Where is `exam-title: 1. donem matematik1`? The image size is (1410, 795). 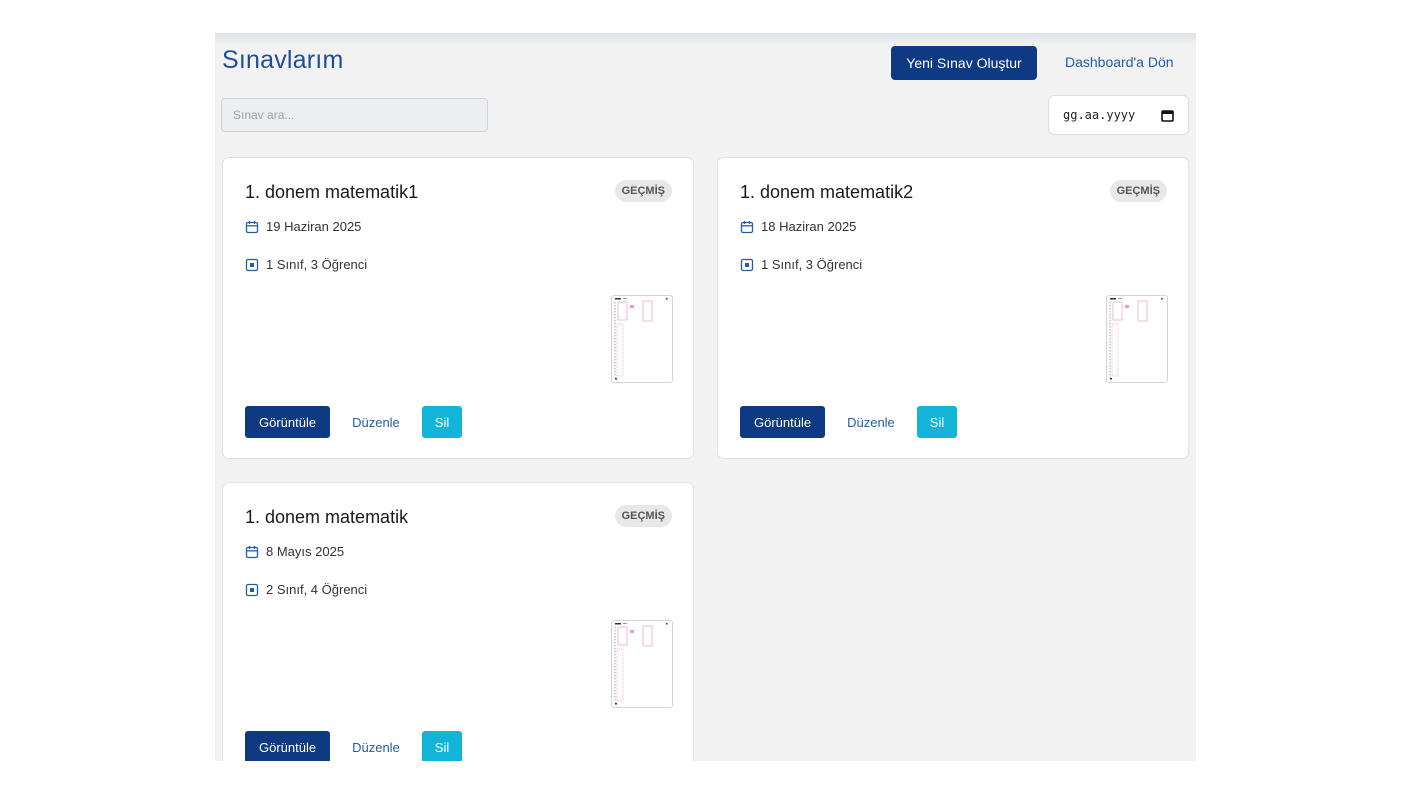 exam-title: 1. donem matematik1 is located at coordinates (332, 192).